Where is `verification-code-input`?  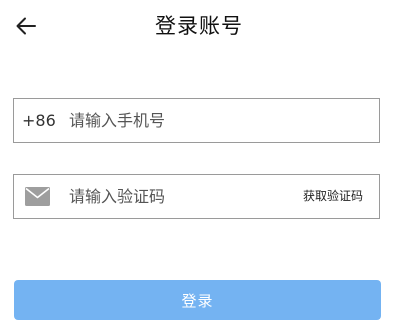
verification-code-input is located at coordinates (179, 196).